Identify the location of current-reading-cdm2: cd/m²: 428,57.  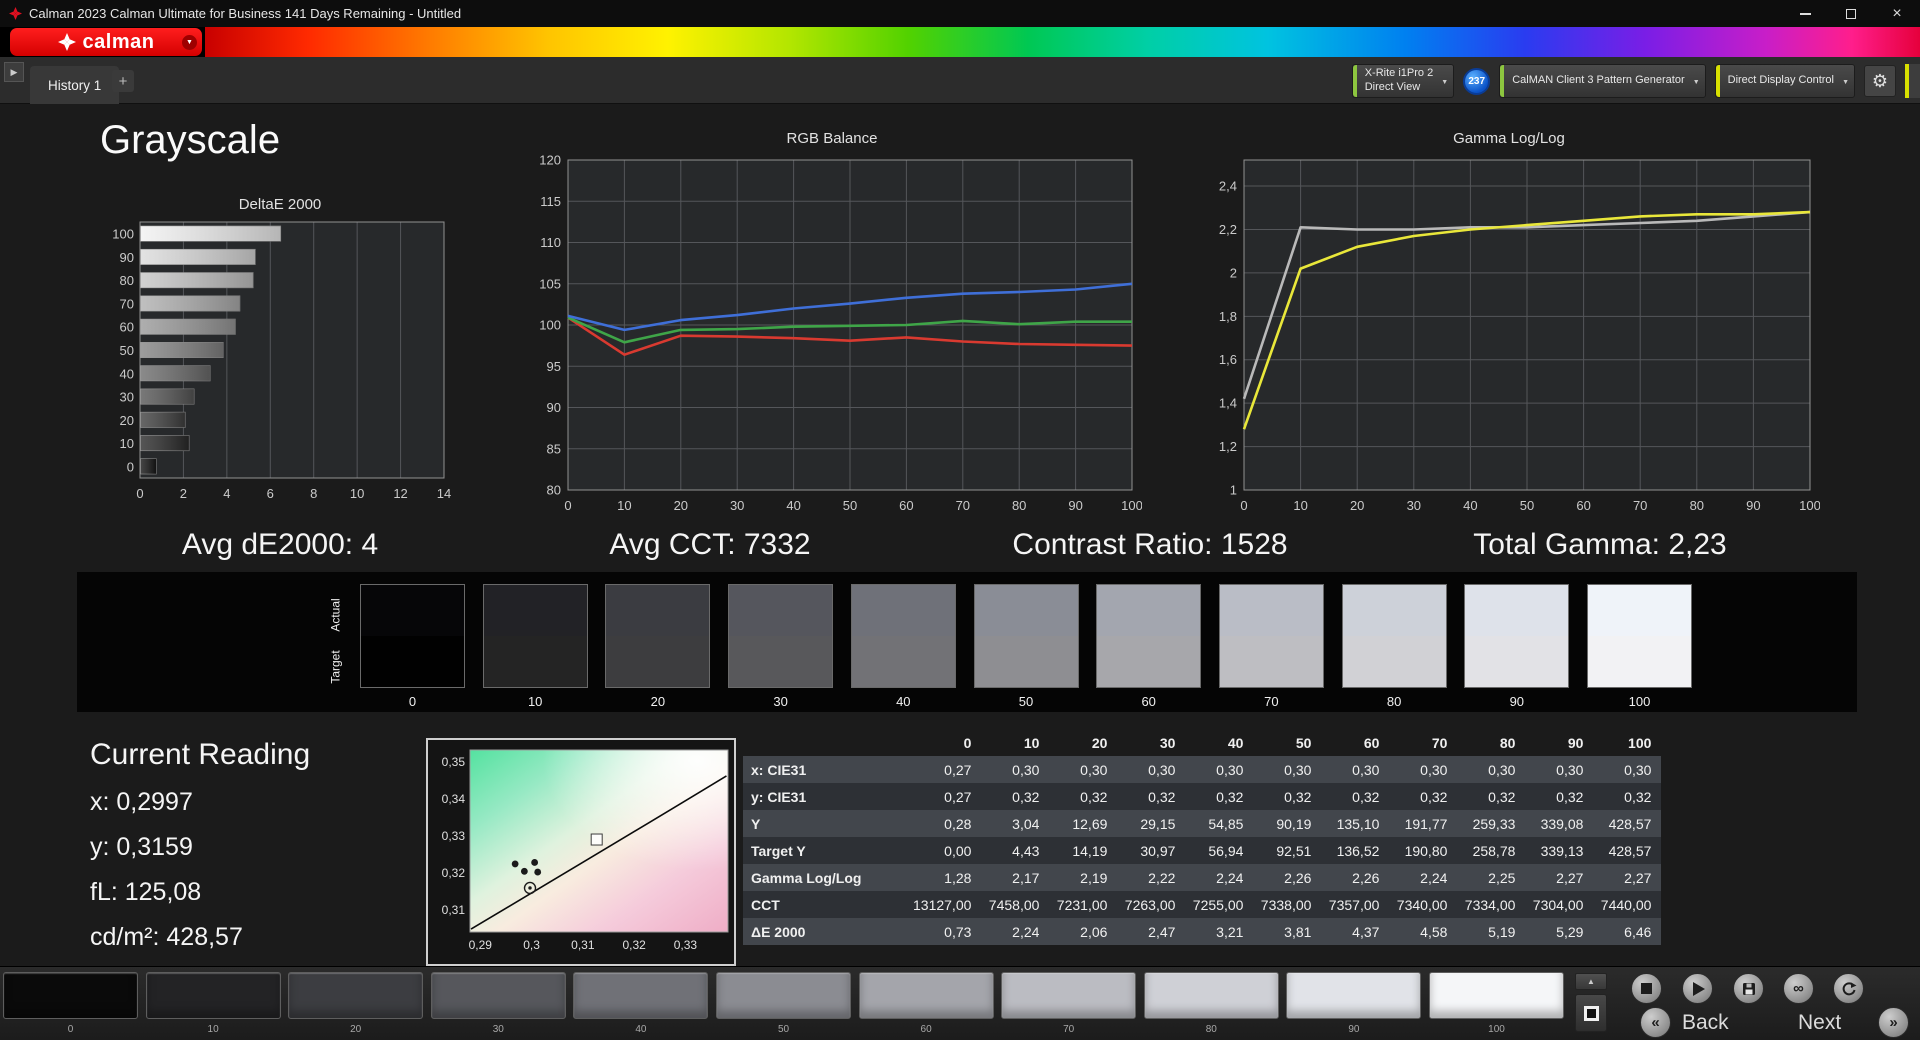
(166, 937).